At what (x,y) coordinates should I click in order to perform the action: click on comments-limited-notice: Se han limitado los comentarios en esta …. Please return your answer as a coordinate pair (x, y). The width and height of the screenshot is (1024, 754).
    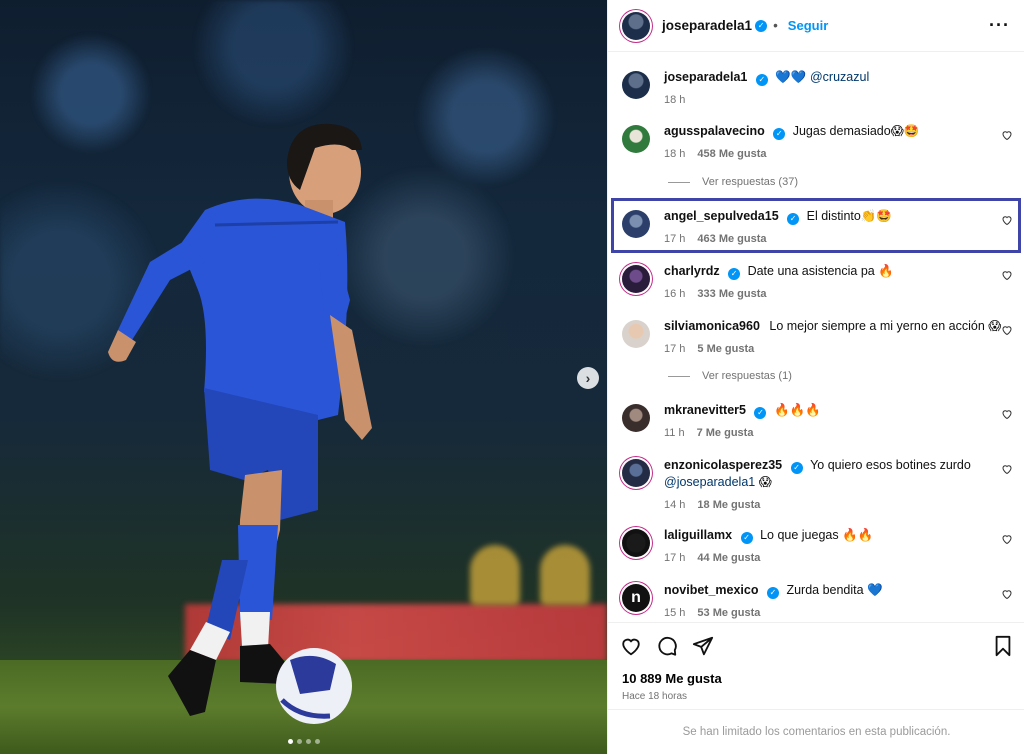
    Looking at the image, I should click on (816, 731).